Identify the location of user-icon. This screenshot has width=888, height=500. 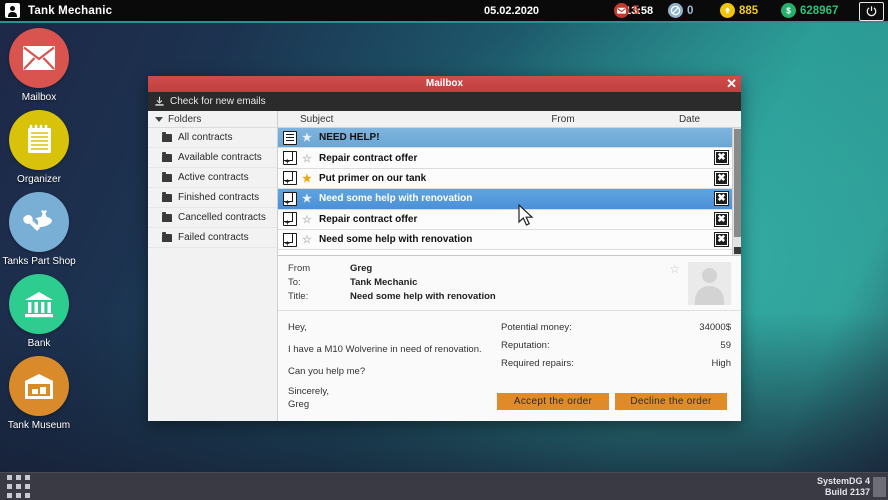
(12, 10).